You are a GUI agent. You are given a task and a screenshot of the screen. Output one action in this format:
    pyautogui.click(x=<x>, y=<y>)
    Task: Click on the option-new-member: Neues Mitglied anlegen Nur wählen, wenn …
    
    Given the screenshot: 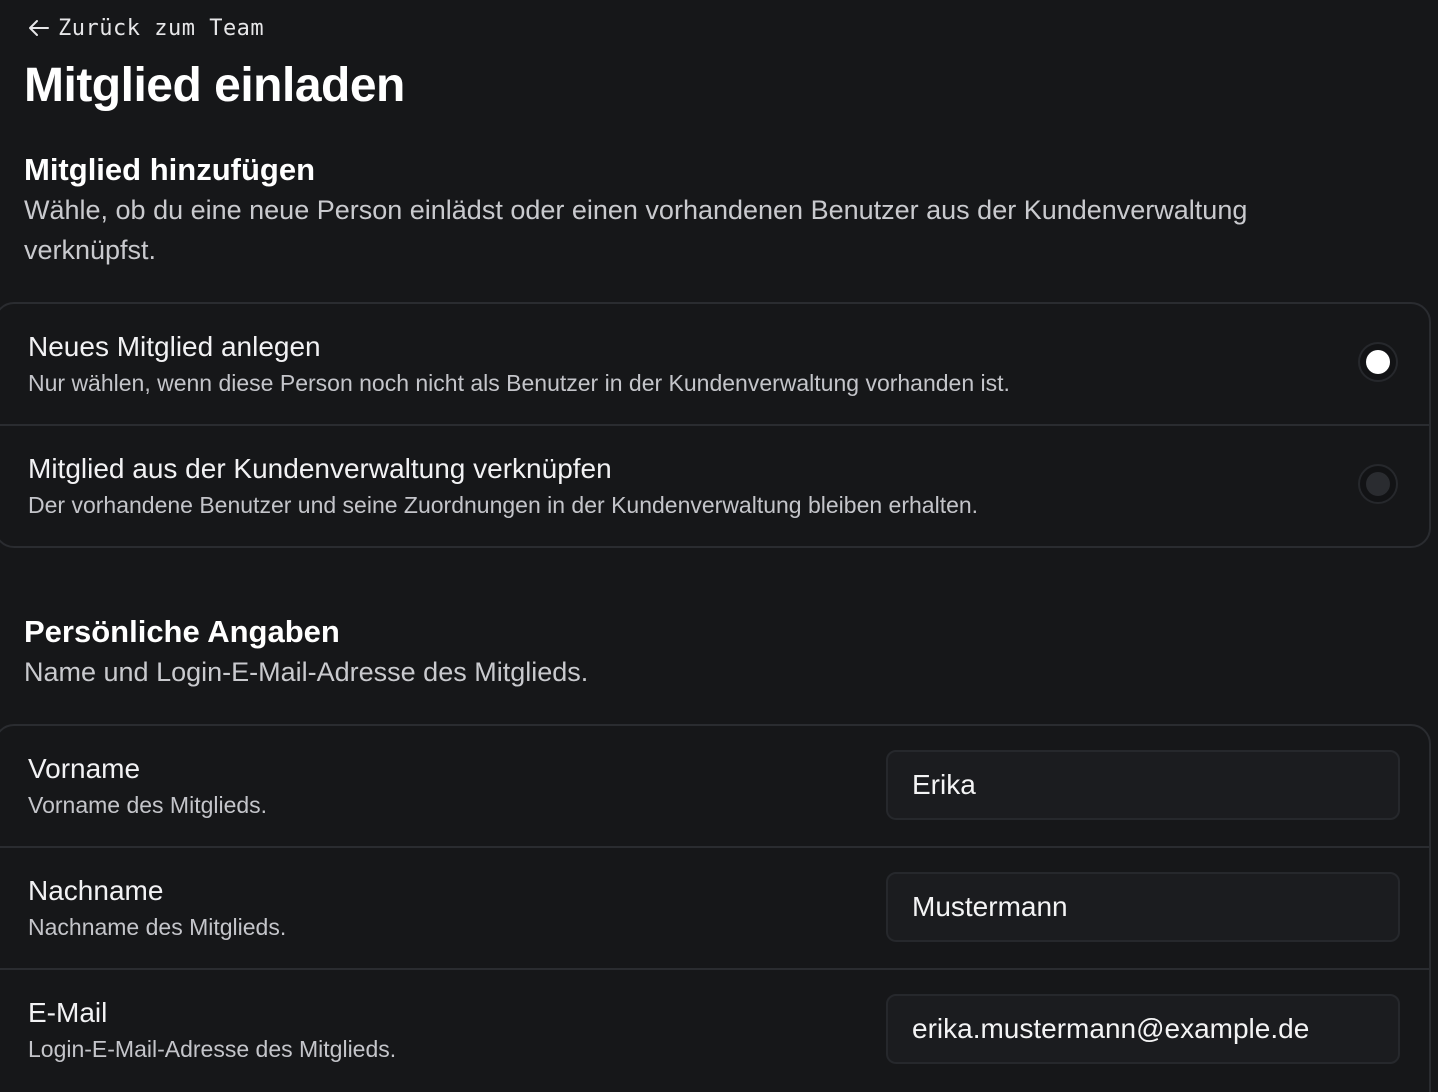 What is the action you would take?
    pyautogui.click(x=714, y=365)
    